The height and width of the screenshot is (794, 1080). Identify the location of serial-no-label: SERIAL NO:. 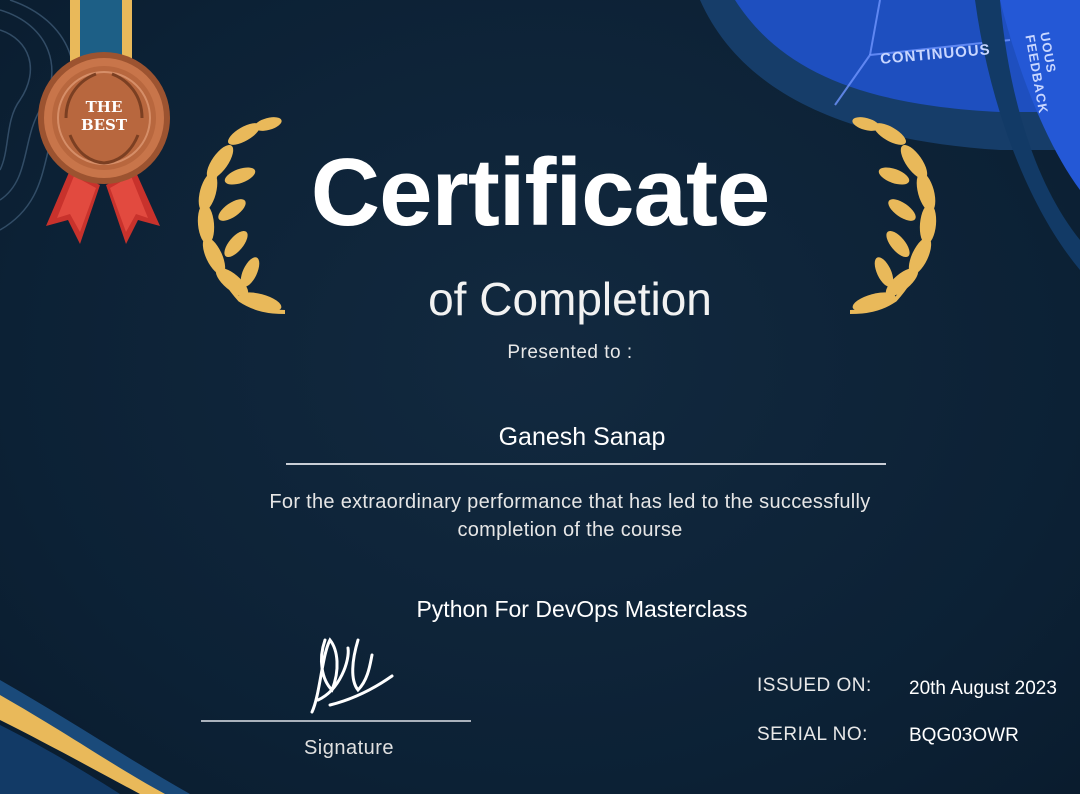
(812, 734).